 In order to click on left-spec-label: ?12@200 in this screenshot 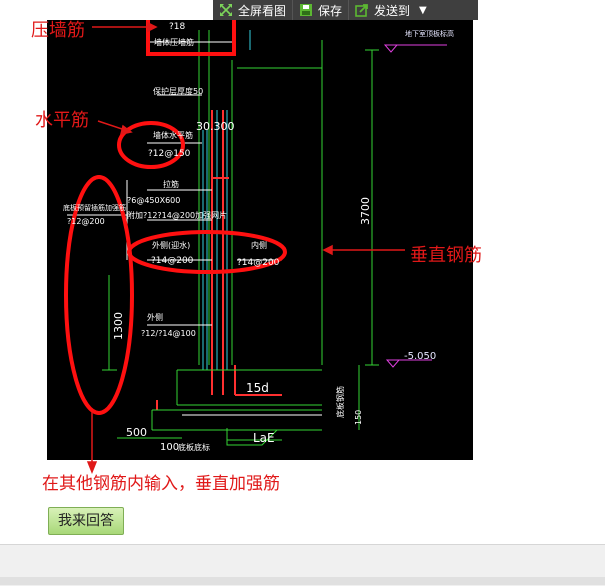, I will do `click(86, 221)`.